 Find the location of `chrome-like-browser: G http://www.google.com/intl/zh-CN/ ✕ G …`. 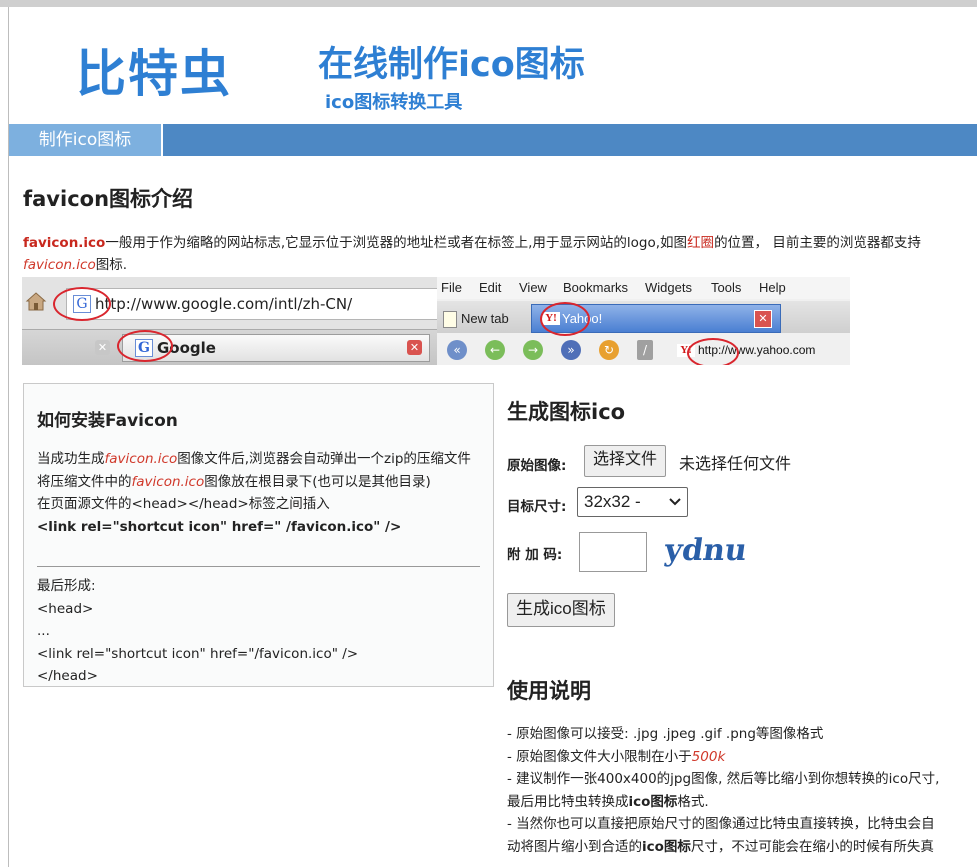

chrome-like-browser: G http://www.google.com/intl/zh-CN/ ✕ G … is located at coordinates (230, 321).